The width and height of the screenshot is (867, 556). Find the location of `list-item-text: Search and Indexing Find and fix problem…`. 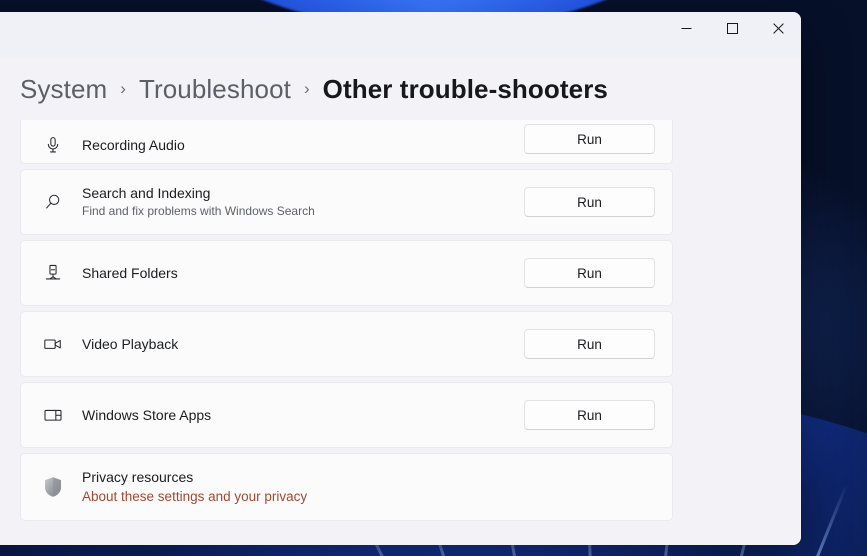

list-item-text: Search and Indexing Find and fix problem… is located at coordinates (303, 202).